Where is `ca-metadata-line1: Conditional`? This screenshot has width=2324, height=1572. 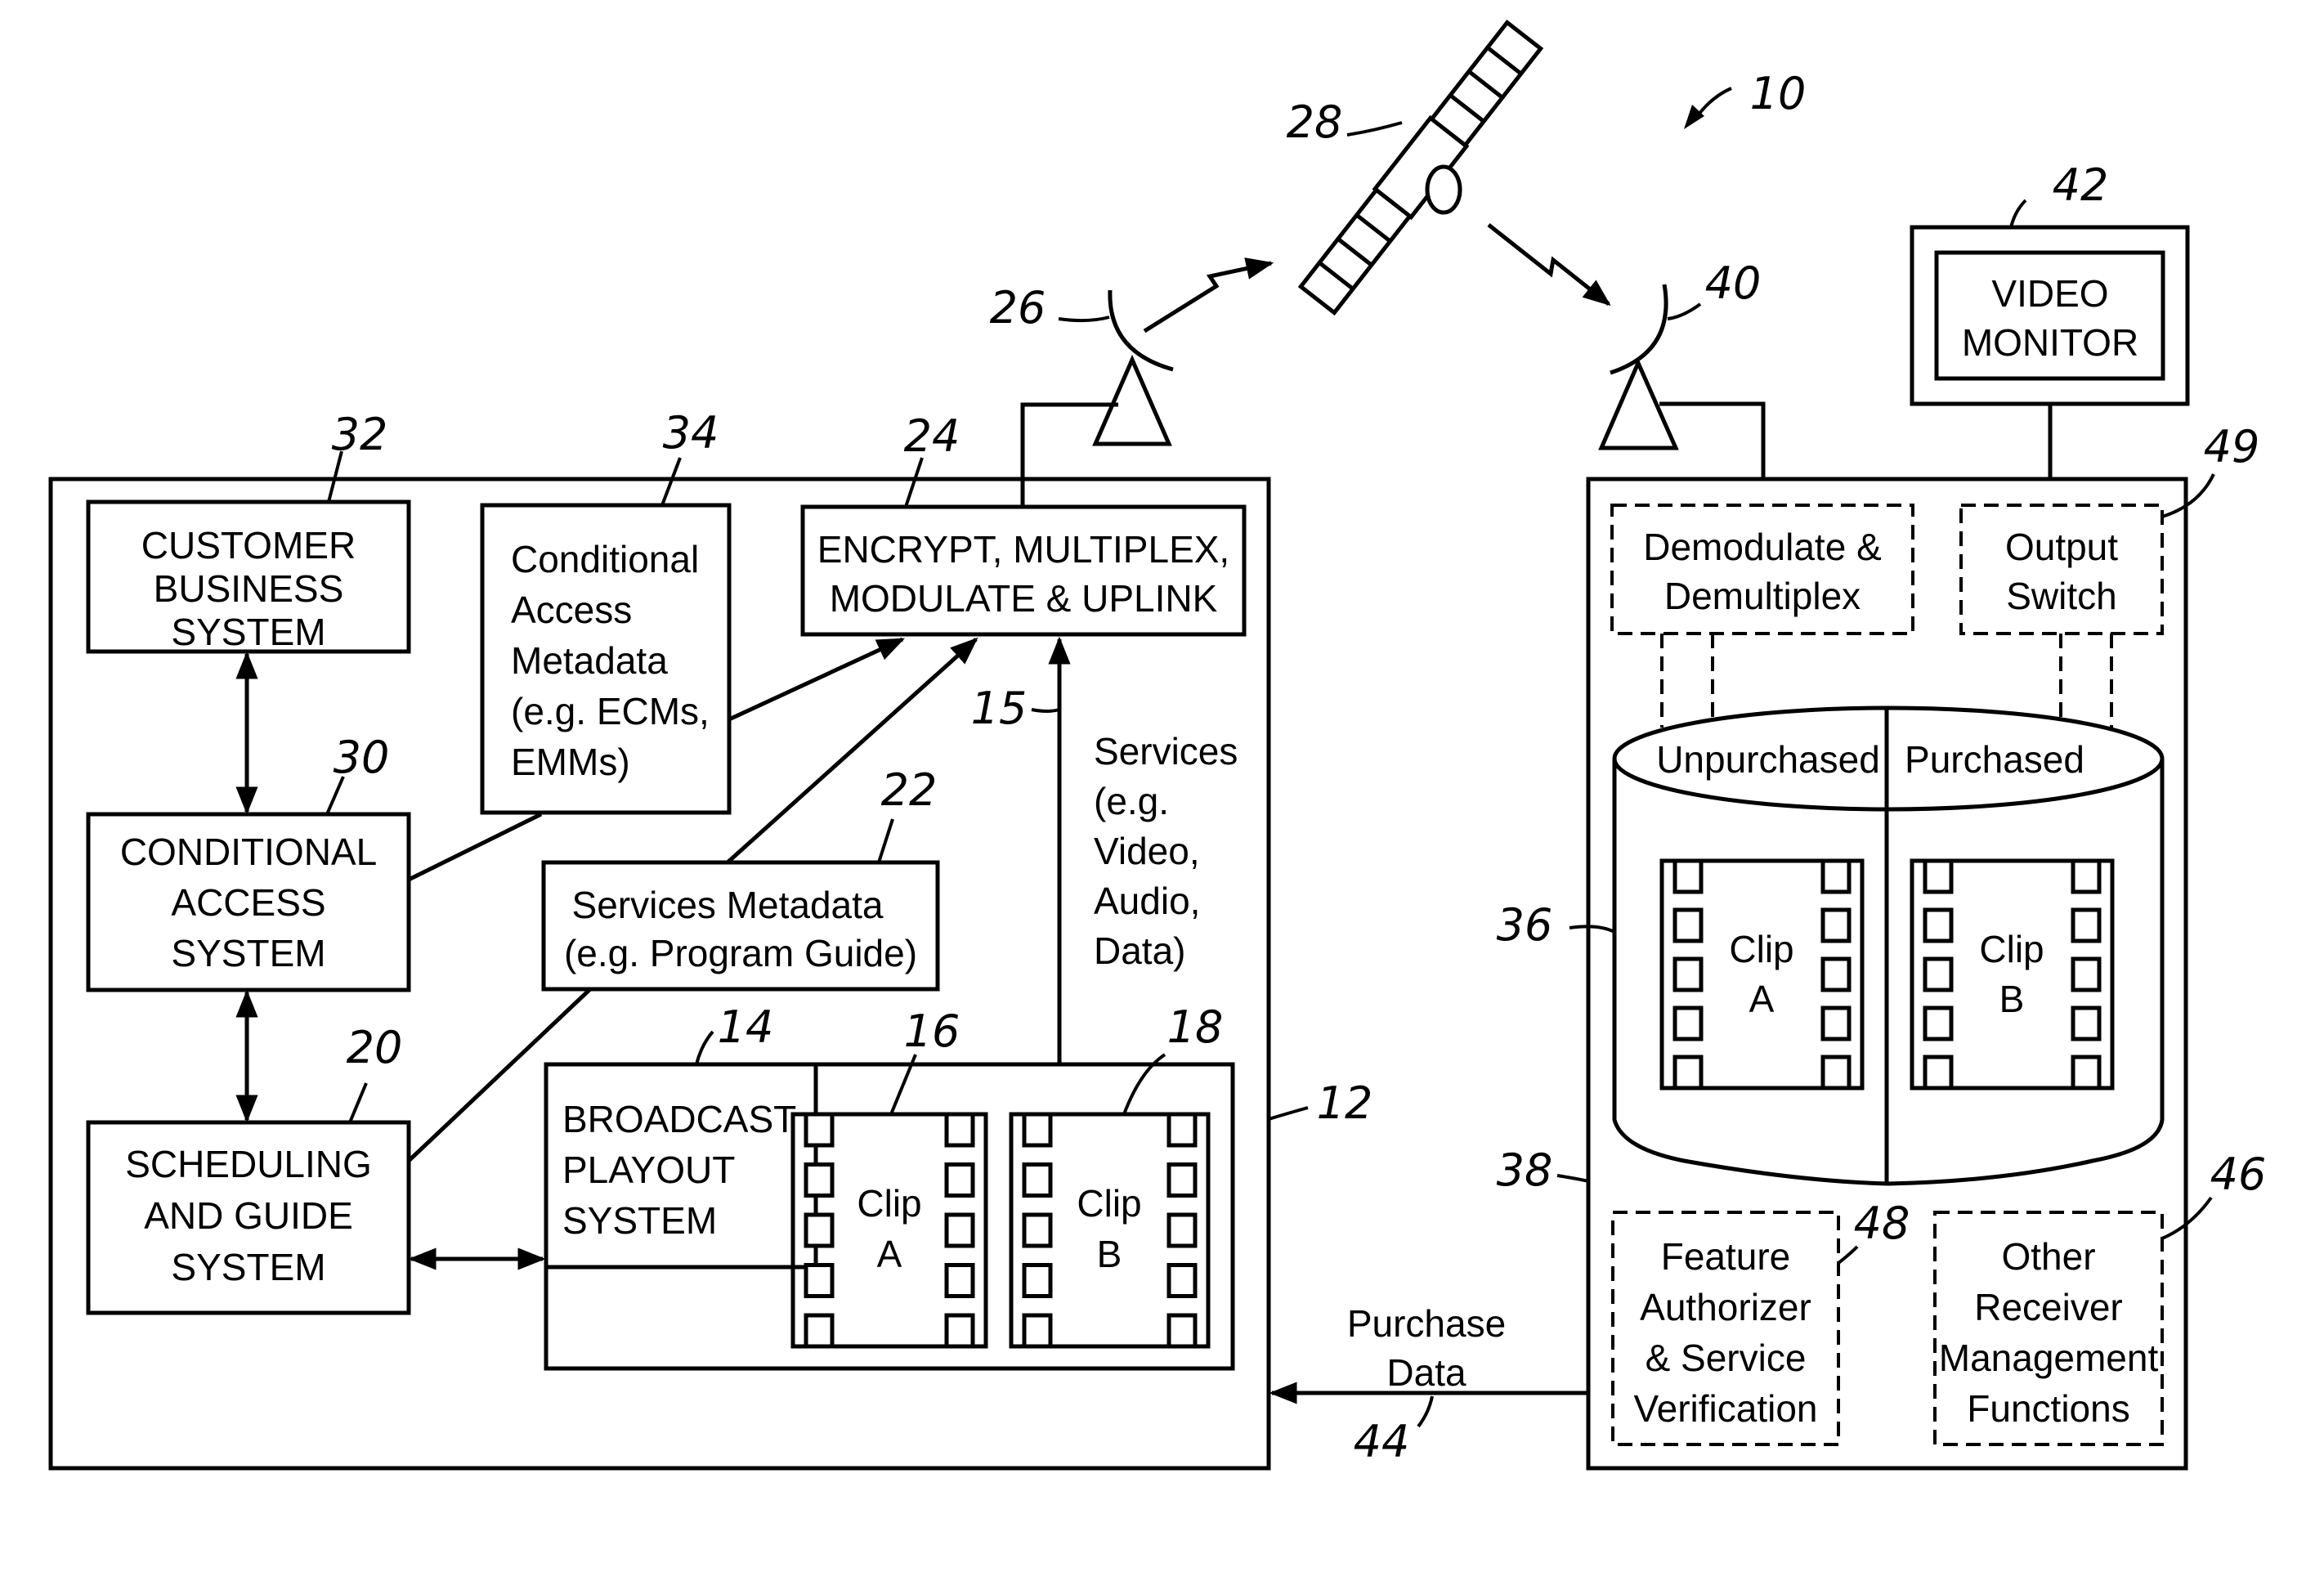
ca-metadata-line1: Conditional is located at coordinates (605, 559).